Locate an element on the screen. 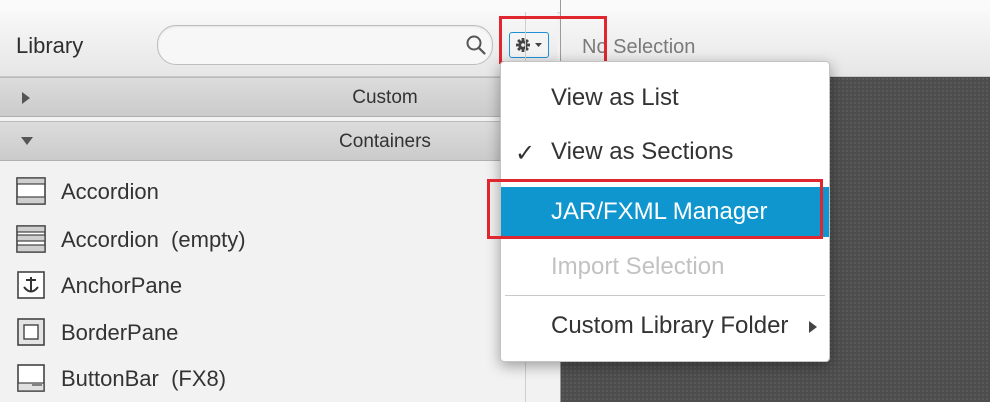 The height and width of the screenshot is (402, 990). library-item-buttonbar: ButtonBar (FX8) is located at coordinates (278, 377).